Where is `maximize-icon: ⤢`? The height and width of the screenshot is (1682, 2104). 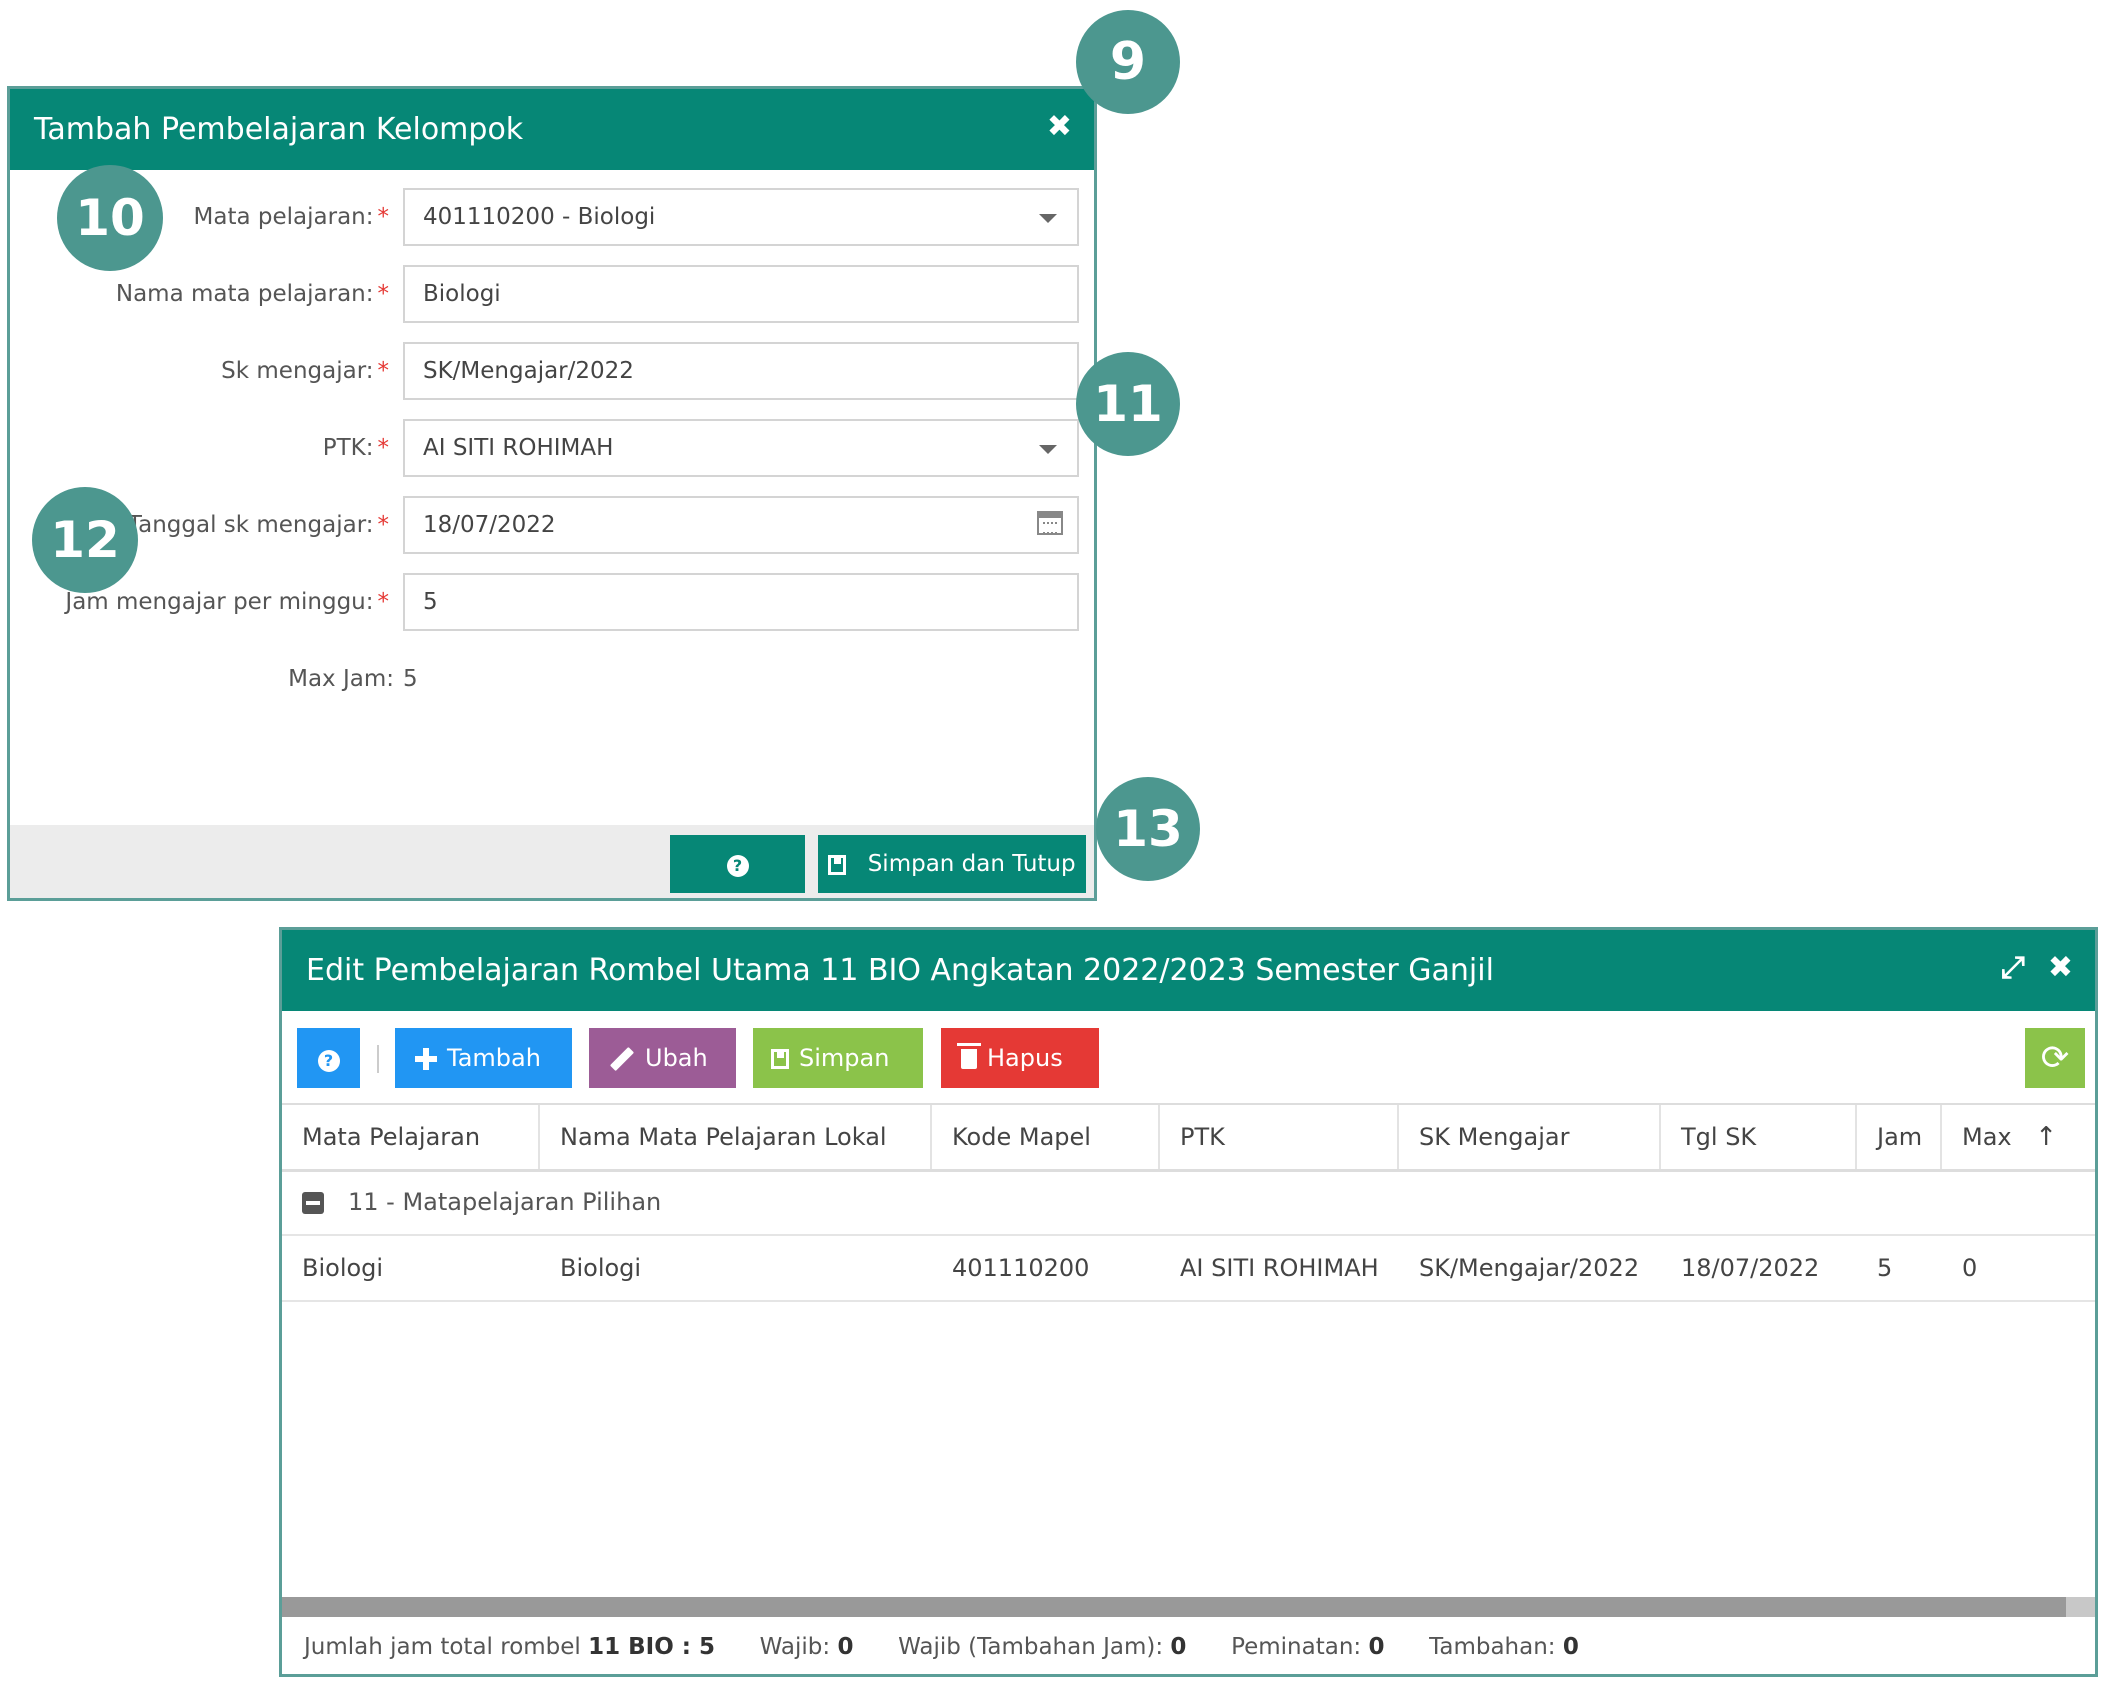 maximize-icon: ⤢ is located at coordinates (2013, 967).